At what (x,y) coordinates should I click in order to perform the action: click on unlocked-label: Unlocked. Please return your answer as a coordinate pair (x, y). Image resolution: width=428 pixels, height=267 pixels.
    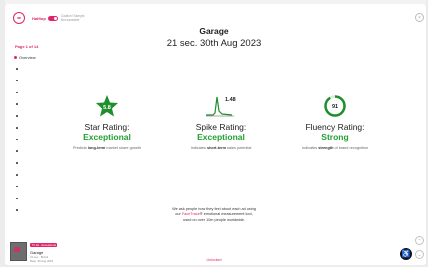
    Looking at the image, I should click on (214, 260).